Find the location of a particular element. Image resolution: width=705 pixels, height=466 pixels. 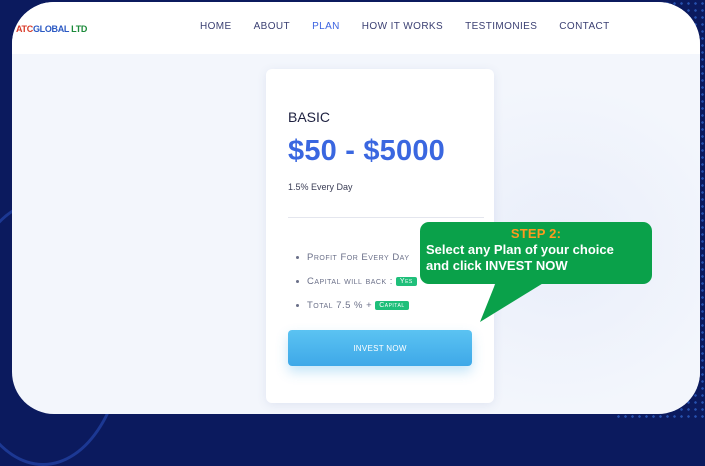

plan-rate: 1.5% Every Day is located at coordinates (320, 187).